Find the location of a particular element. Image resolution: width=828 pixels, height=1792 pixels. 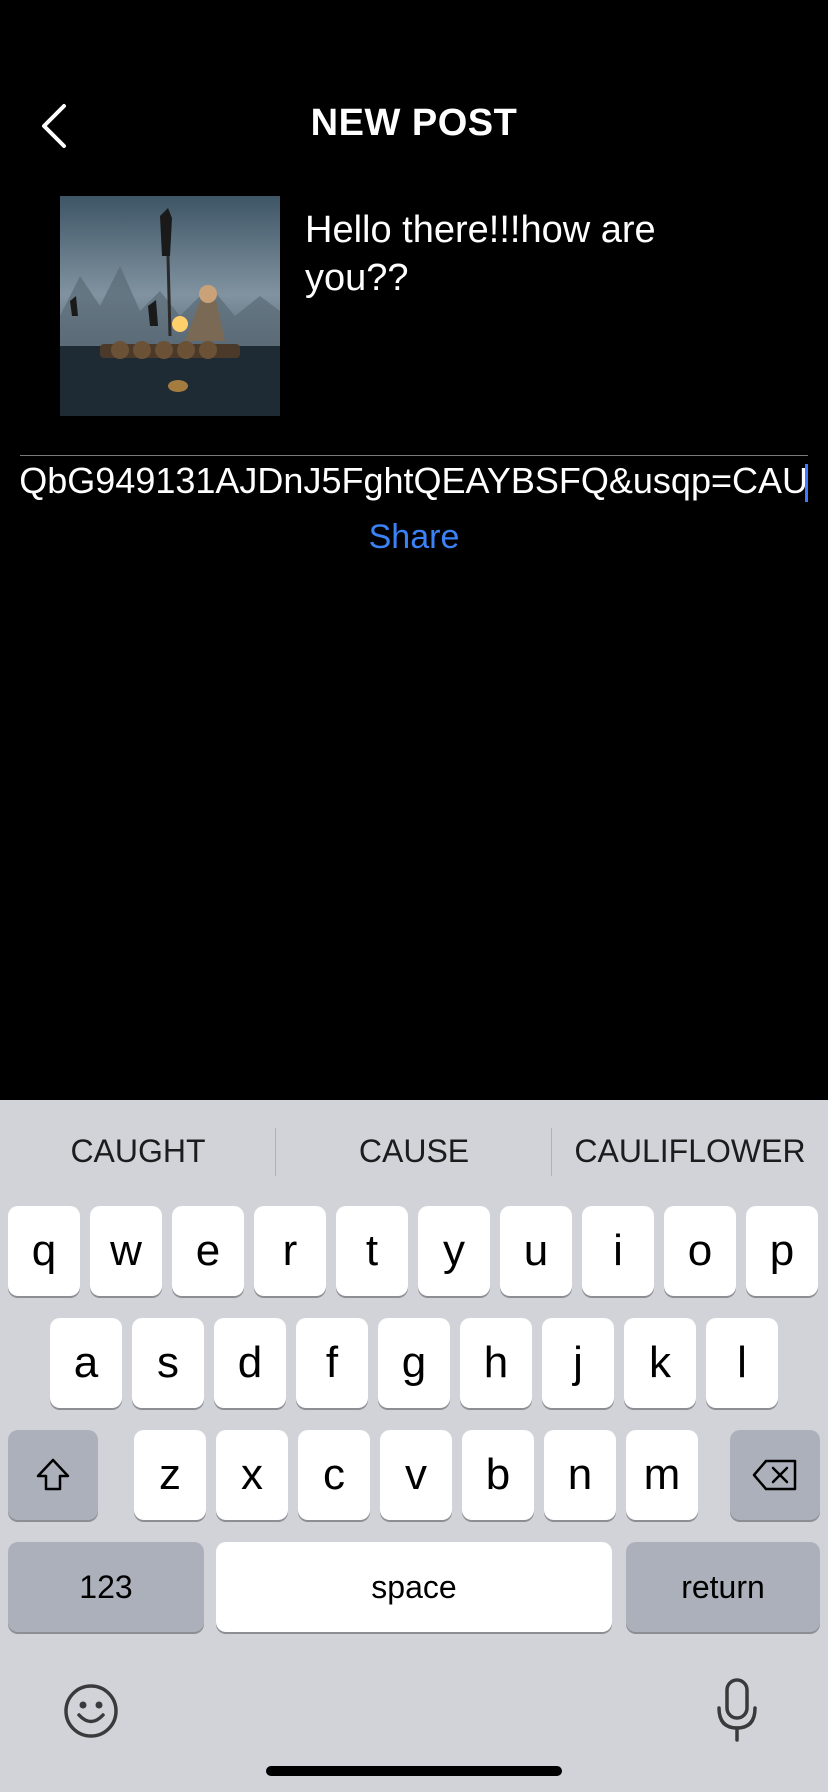

key-i: i is located at coordinates (618, 1251).